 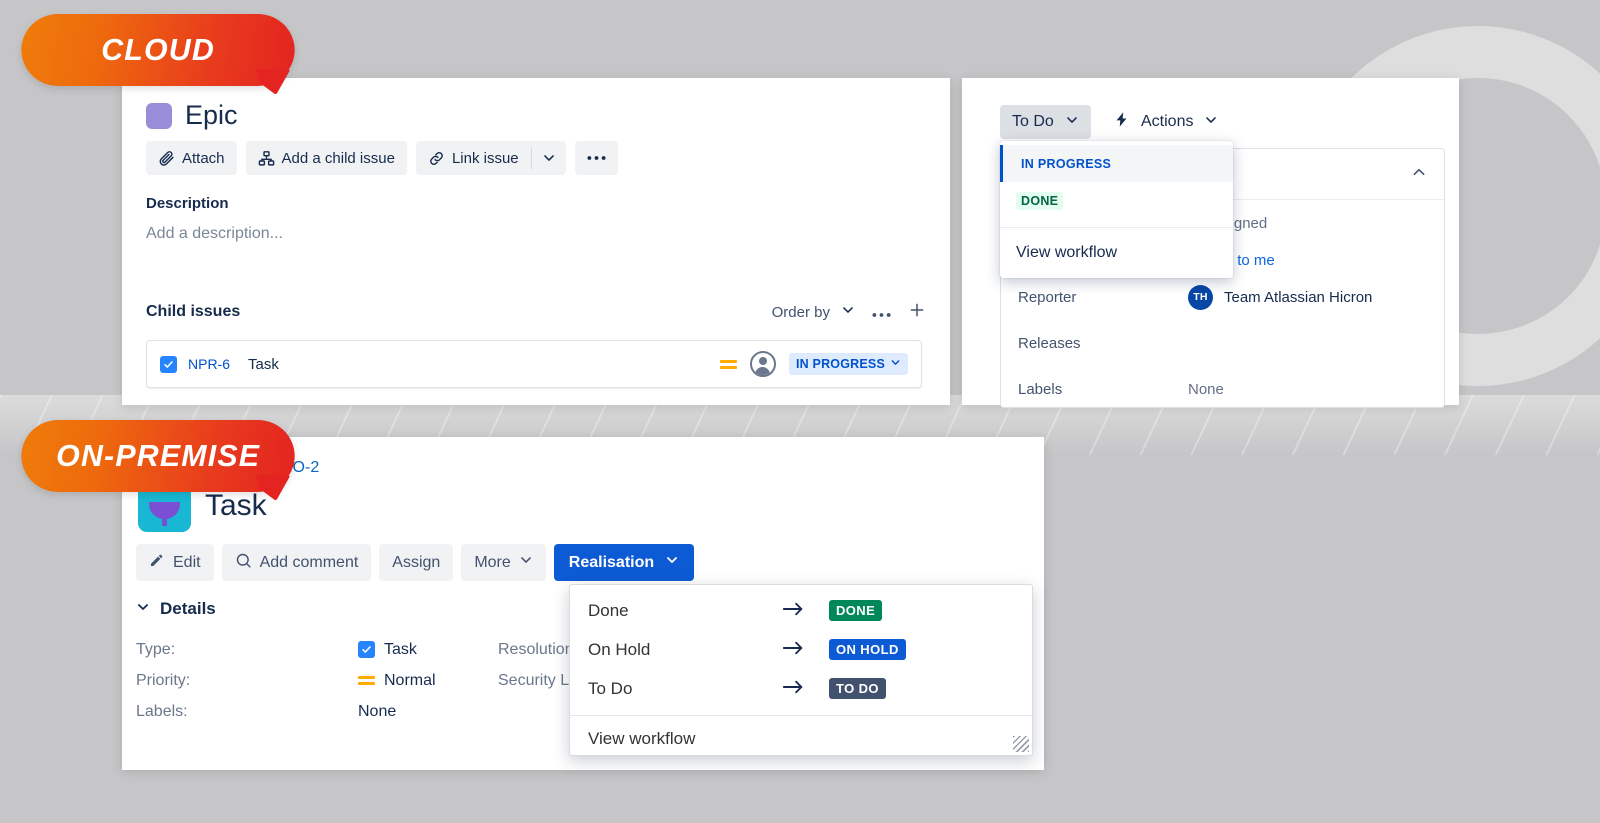 I want to click on realisation-label: Realisation, so click(x=611, y=562).